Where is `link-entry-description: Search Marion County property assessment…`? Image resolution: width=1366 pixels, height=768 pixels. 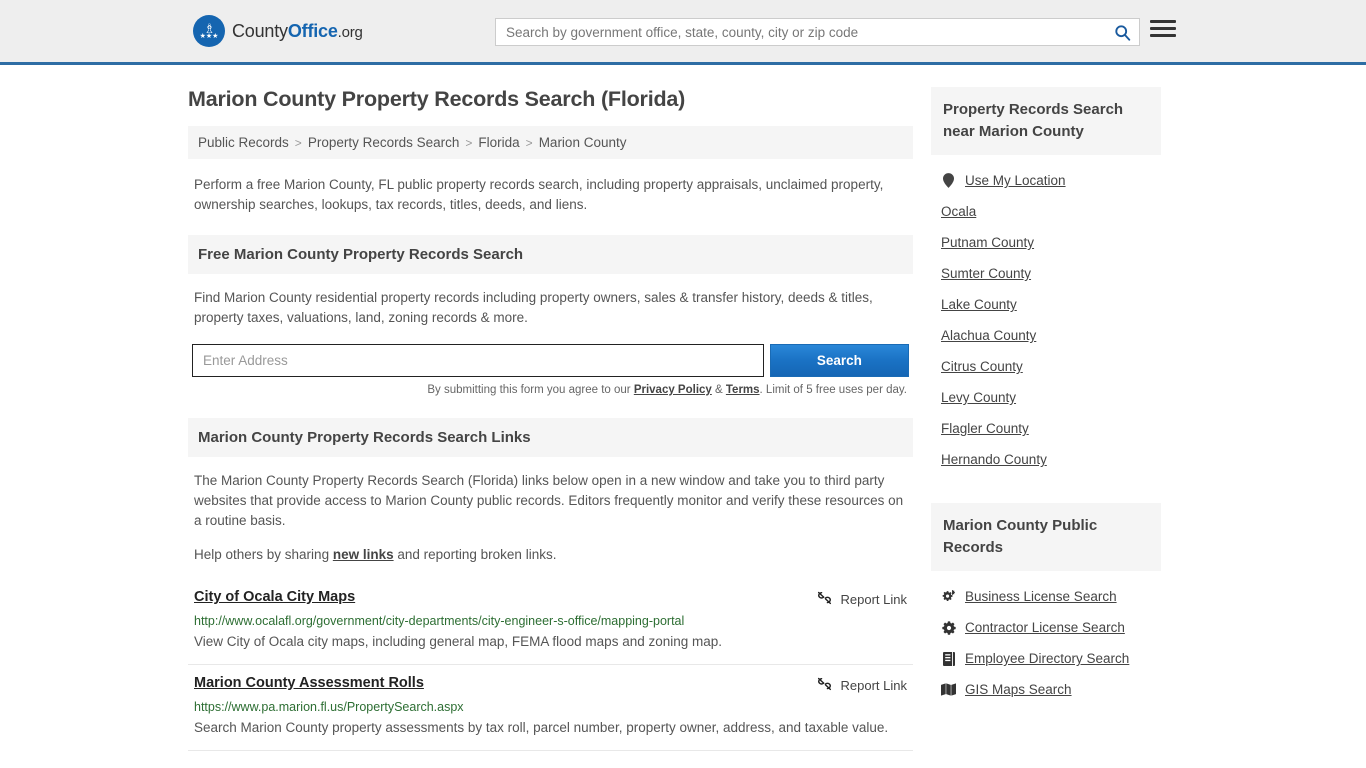
link-entry-description: Search Marion County property assessment… is located at coordinates (541, 727).